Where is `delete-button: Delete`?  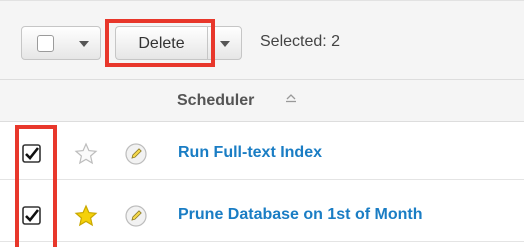 delete-button: Delete is located at coordinates (161, 43).